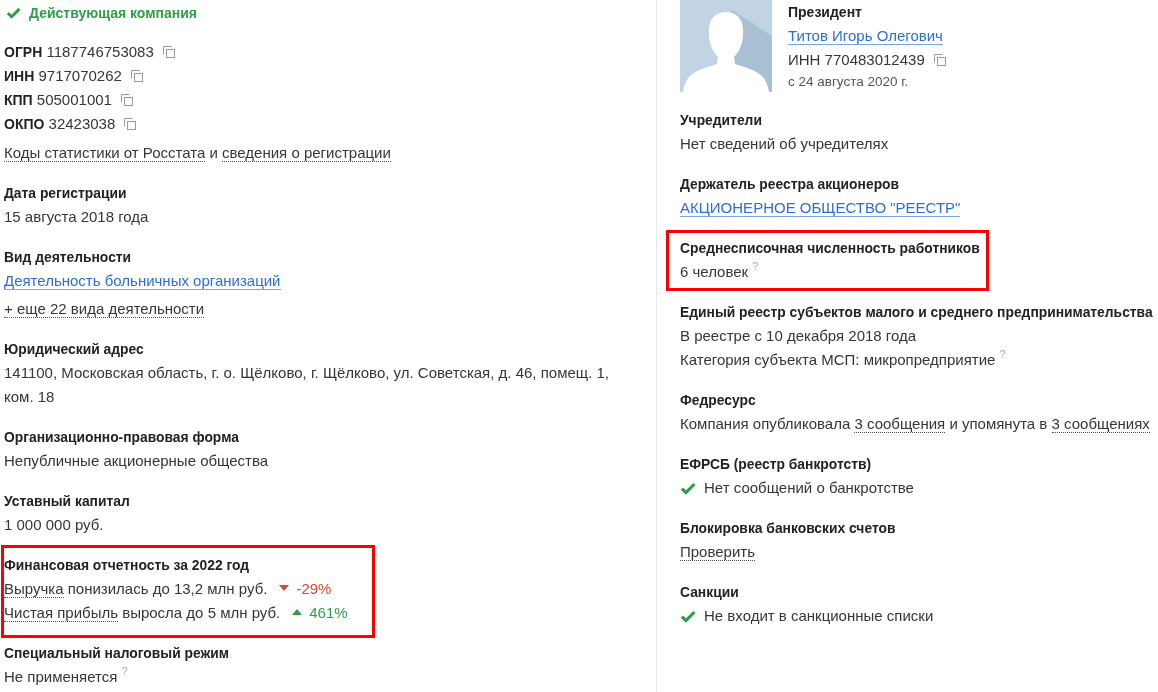 This screenshot has width=1158, height=692. Describe the element at coordinates (1100, 424) in the screenshot. I see `dotted-link: 3 сообщениях` at that location.